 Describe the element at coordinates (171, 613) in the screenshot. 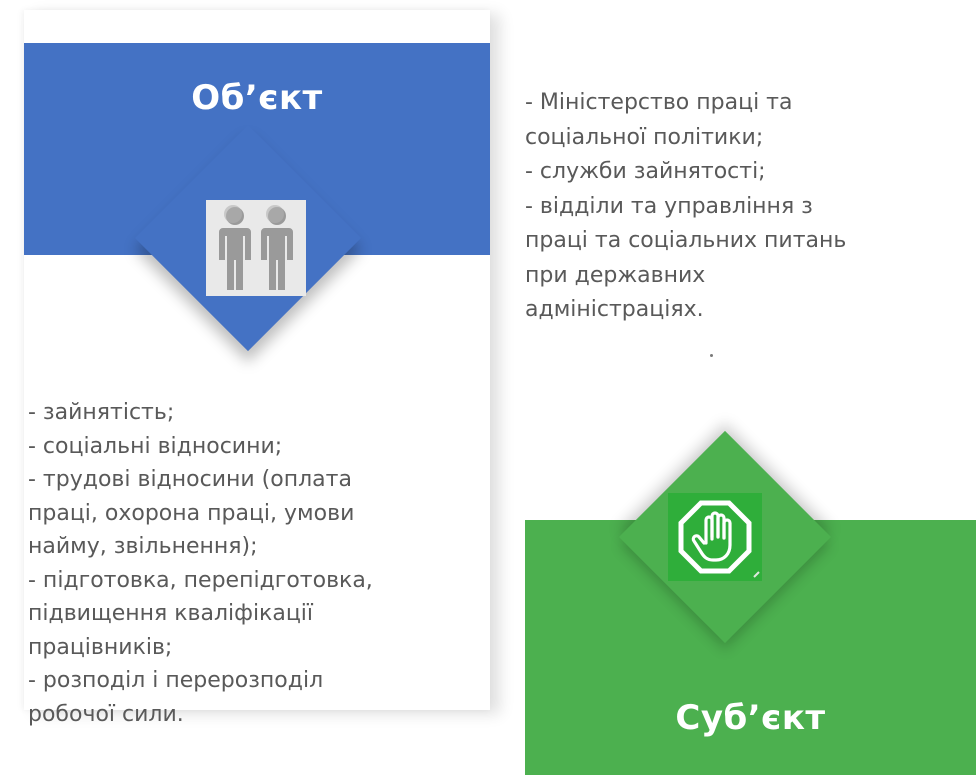

I see `list-item: підвищення кваліфікації` at that location.